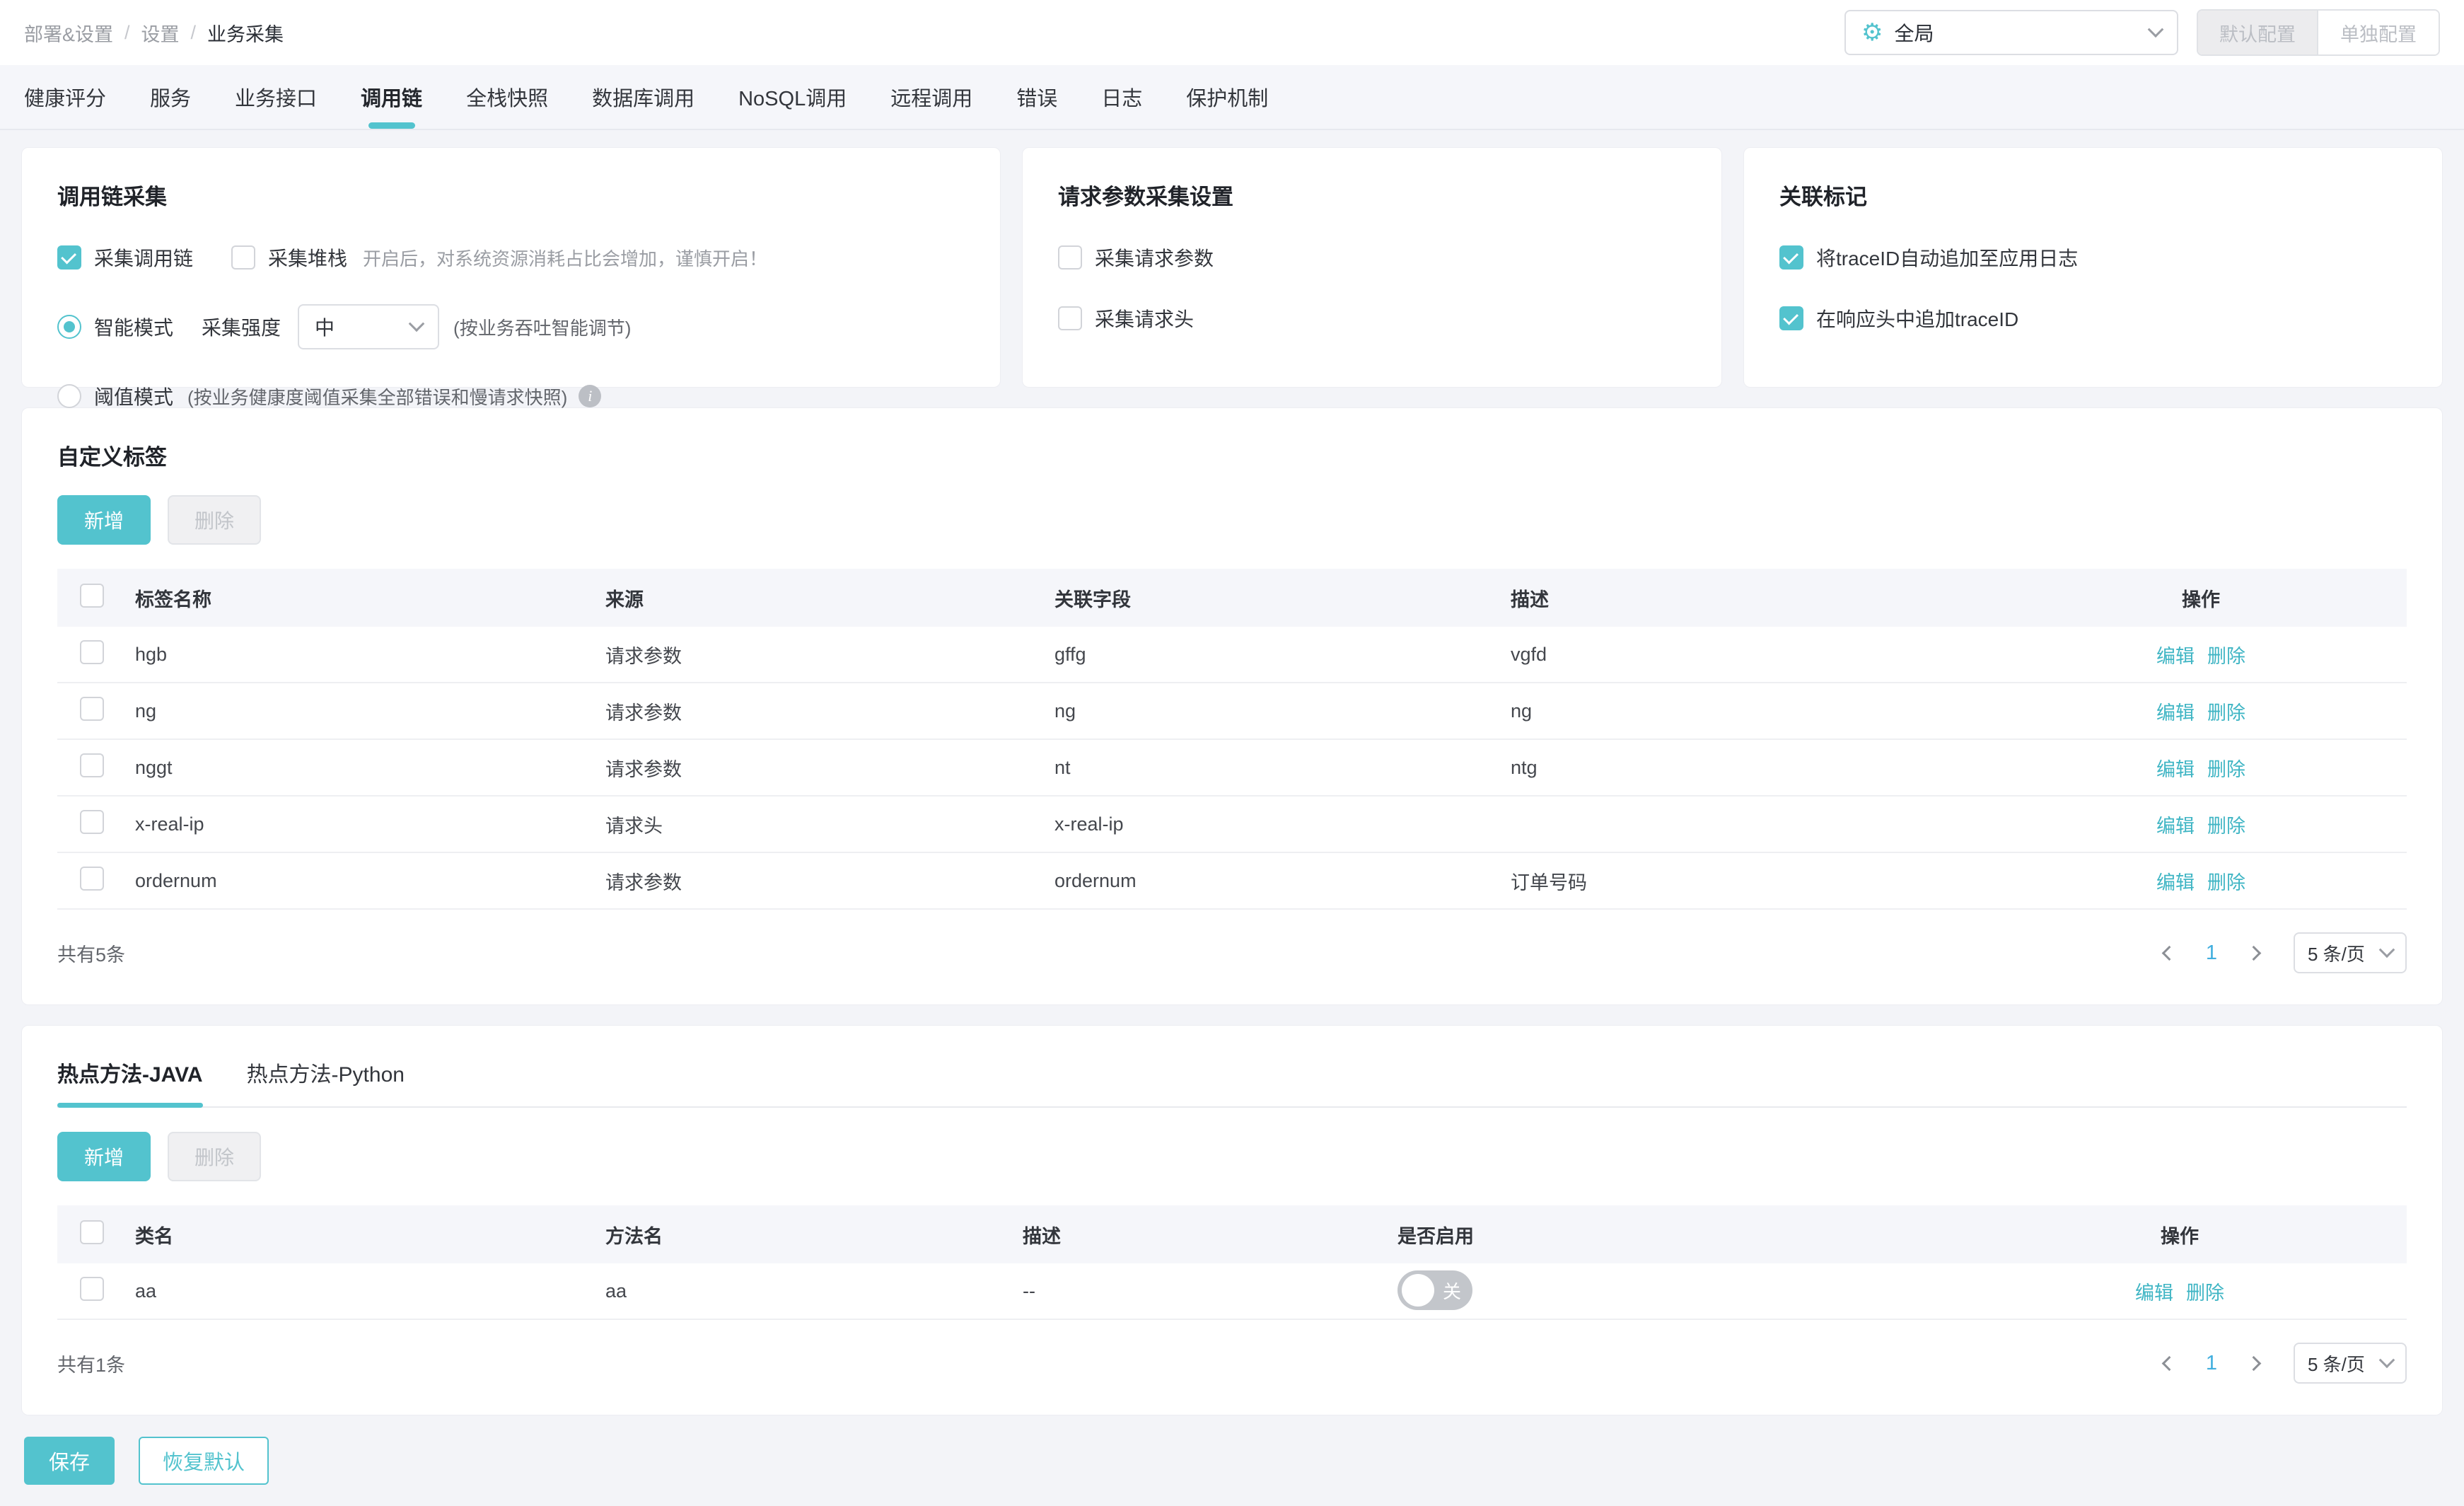 The image size is (2464, 1506). What do you see at coordinates (1070, 654) in the screenshot?
I see `field-cell: gffg` at bounding box center [1070, 654].